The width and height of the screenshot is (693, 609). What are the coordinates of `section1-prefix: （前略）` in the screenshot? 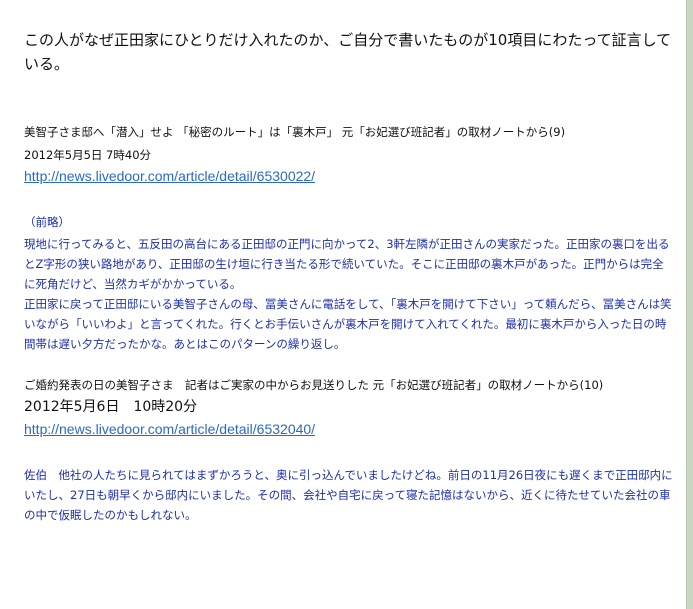 It's located at (47, 222).